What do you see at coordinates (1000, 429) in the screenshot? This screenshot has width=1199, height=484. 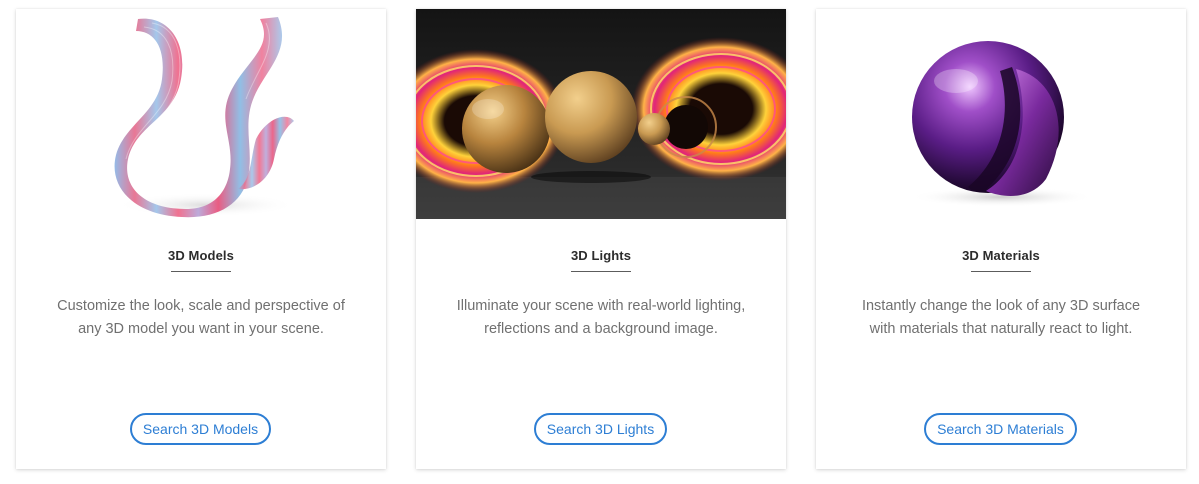 I see `search-3d-materials-button: Search 3D Materials` at bounding box center [1000, 429].